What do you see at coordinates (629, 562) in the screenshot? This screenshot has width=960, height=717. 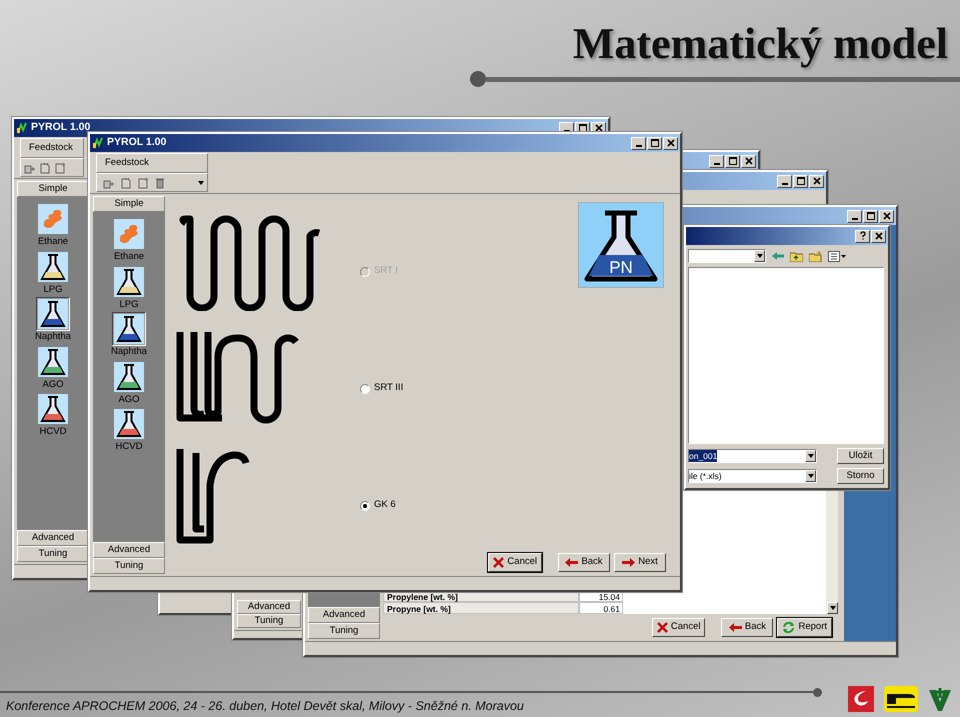 I see `arrow-right-icon` at bounding box center [629, 562].